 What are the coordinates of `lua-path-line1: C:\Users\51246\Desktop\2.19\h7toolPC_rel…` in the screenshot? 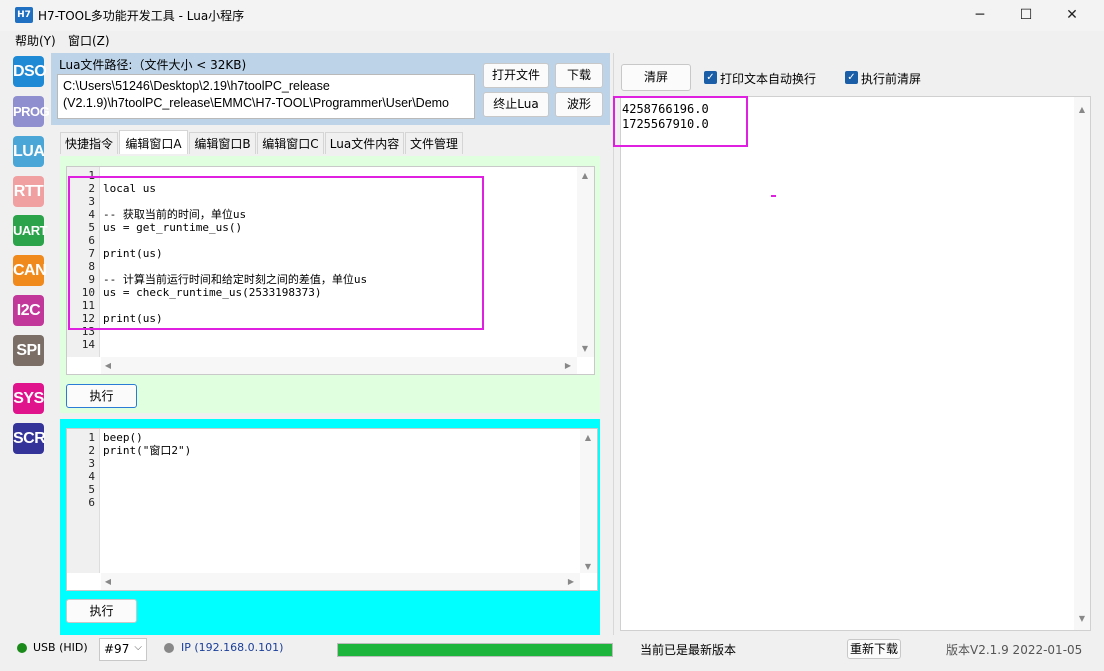 It's located at (196, 86).